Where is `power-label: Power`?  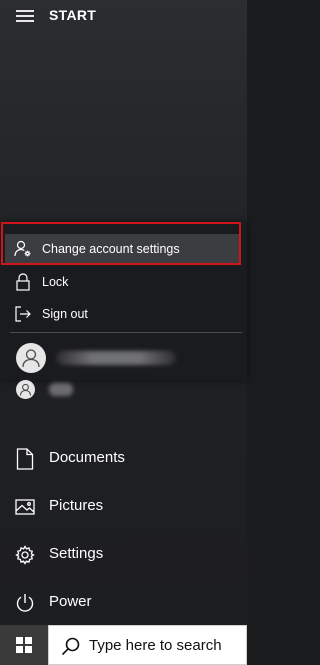
power-label: Power is located at coordinates (70, 601).